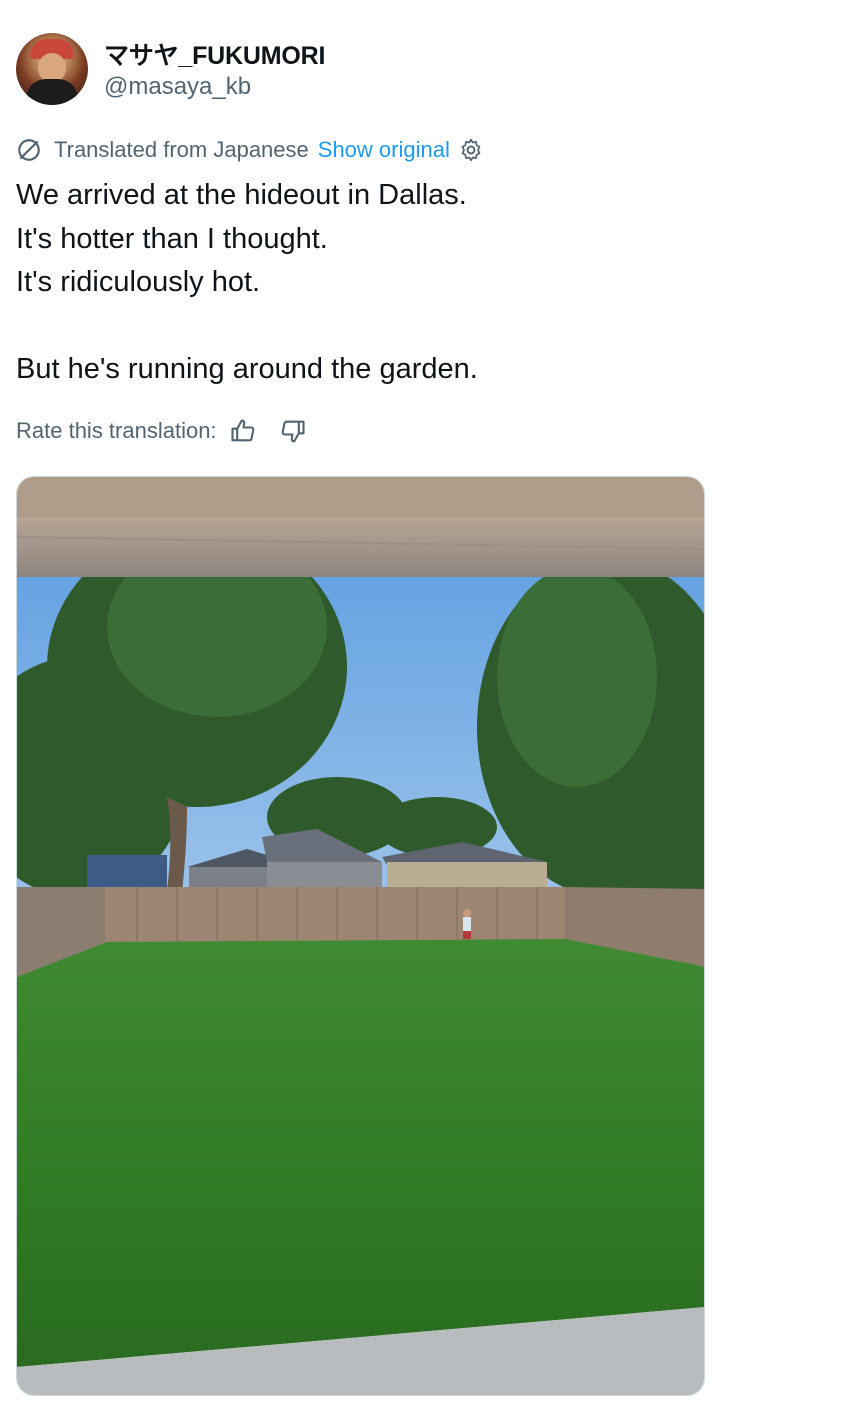 This screenshot has width=858, height=1418. Describe the element at coordinates (384, 150) in the screenshot. I see `show-original-link: Show original` at that location.